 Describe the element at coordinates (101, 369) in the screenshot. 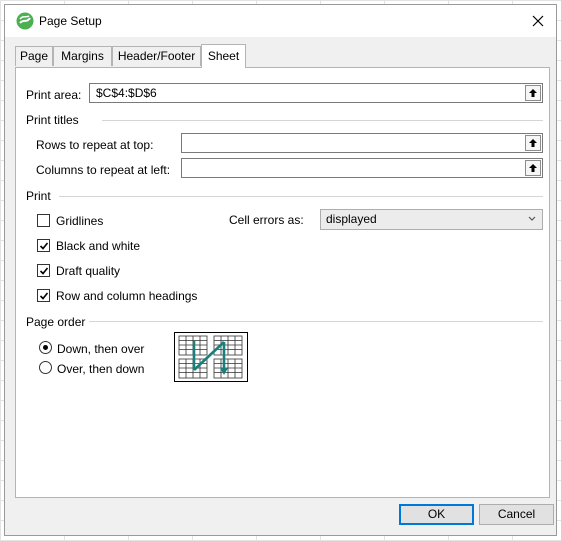

I see `over-then-down-label: Over, then down` at that location.